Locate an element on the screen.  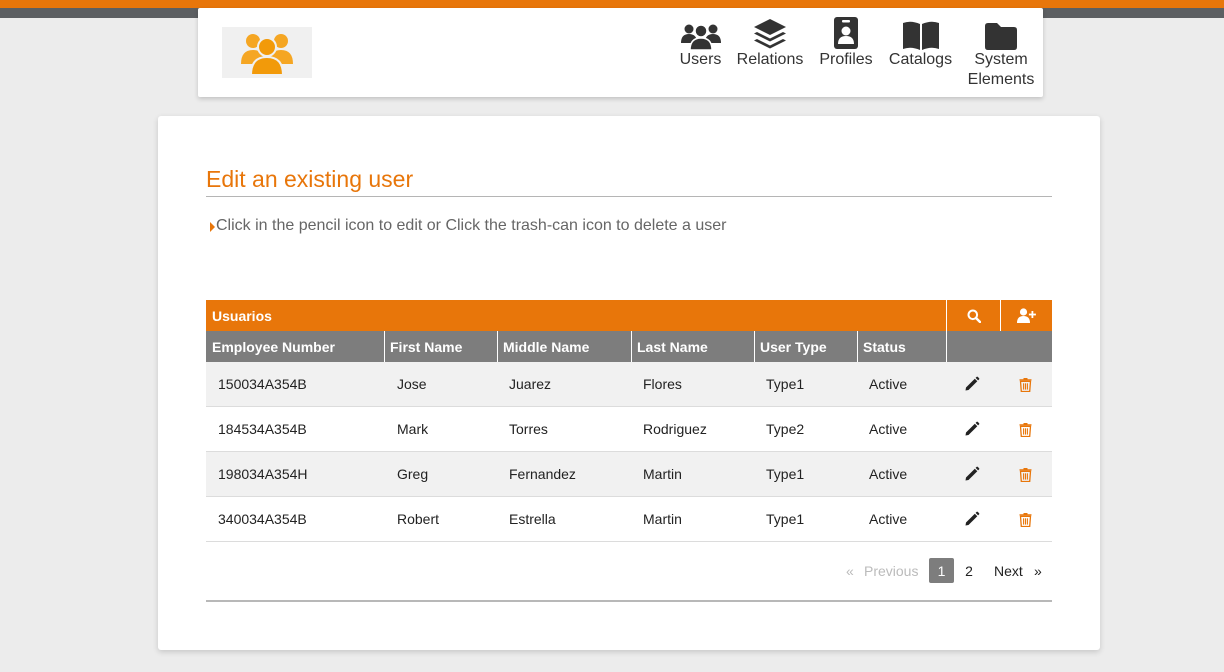
previous-page-link: Previous is located at coordinates (891, 570).